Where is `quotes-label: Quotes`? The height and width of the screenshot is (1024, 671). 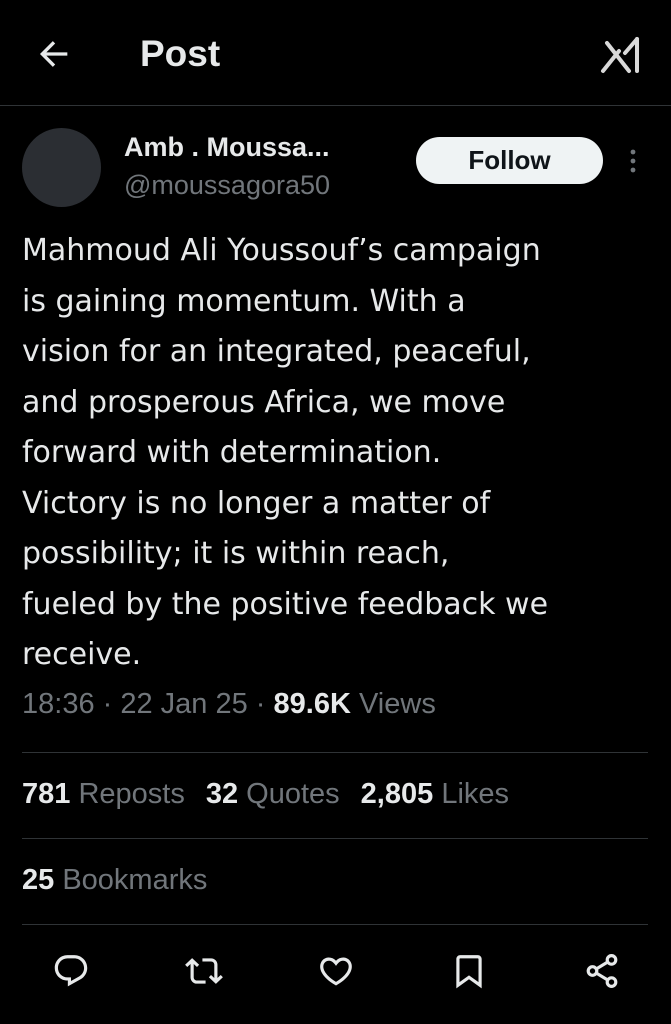 quotes-label: Quotes is located at coordinates (293, 794).